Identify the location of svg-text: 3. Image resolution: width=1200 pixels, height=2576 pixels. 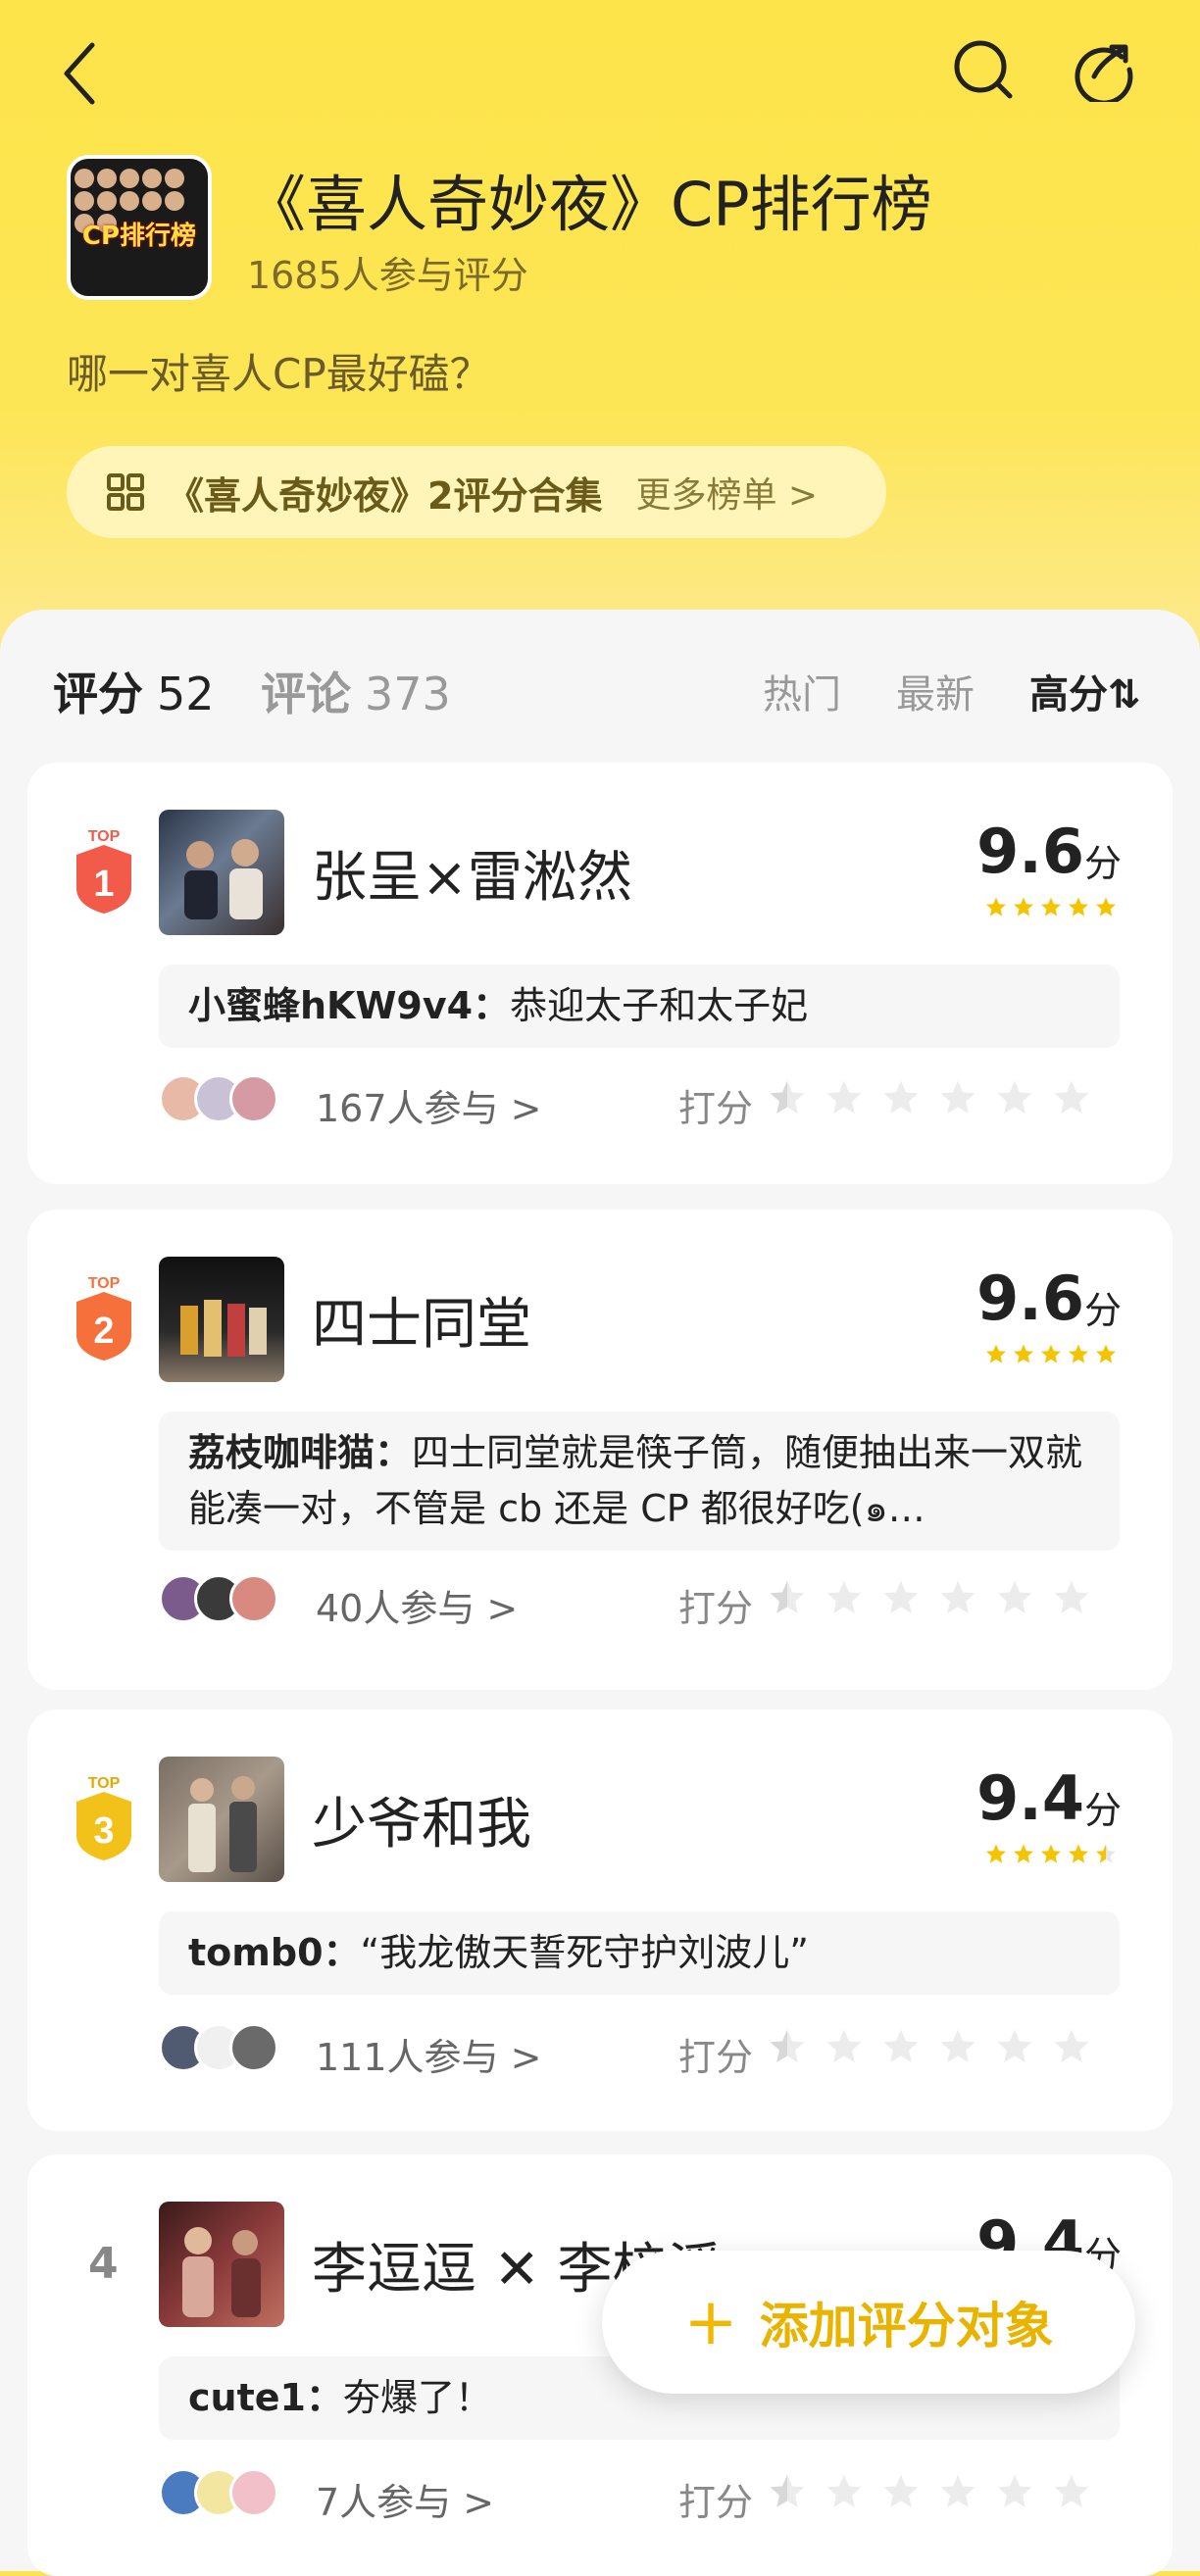
(103, 1831).